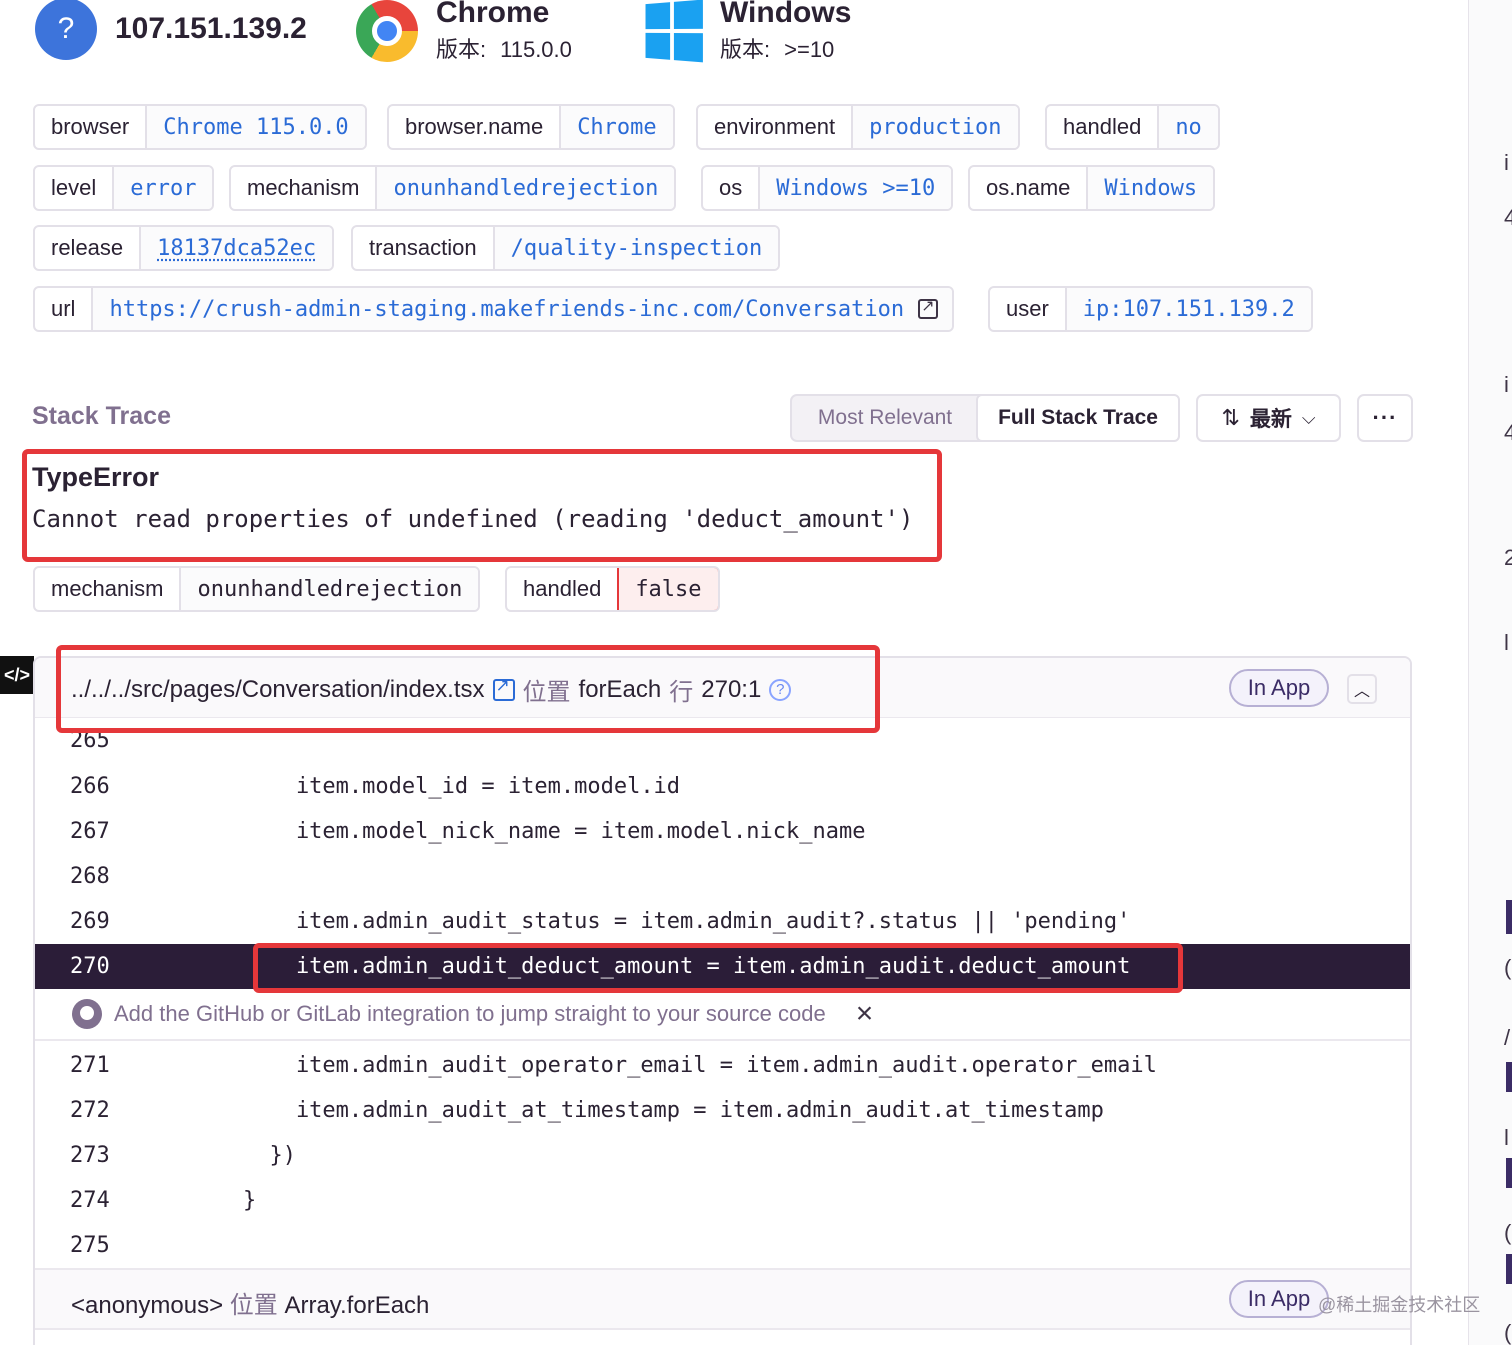 Image resolution: width=1512 pixels, height=1345 pixels. What do you see at coordinates (1508, 557) in the screenshot?
I see `edge-char: 2` at bounding box center [1508, 557].